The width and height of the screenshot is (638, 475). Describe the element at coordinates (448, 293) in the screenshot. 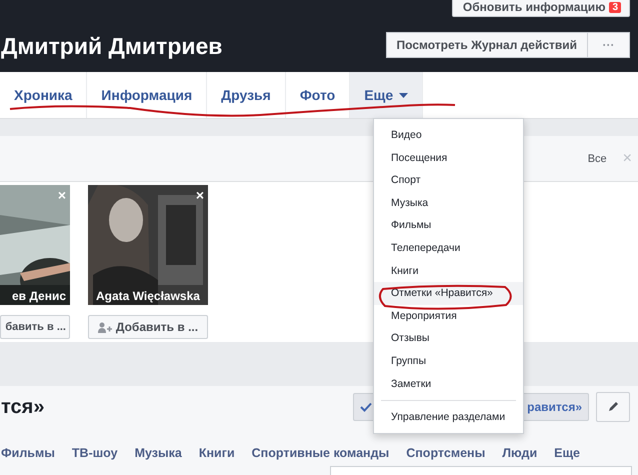

I see `menu-item: Отметки «Нравится»` at that location.